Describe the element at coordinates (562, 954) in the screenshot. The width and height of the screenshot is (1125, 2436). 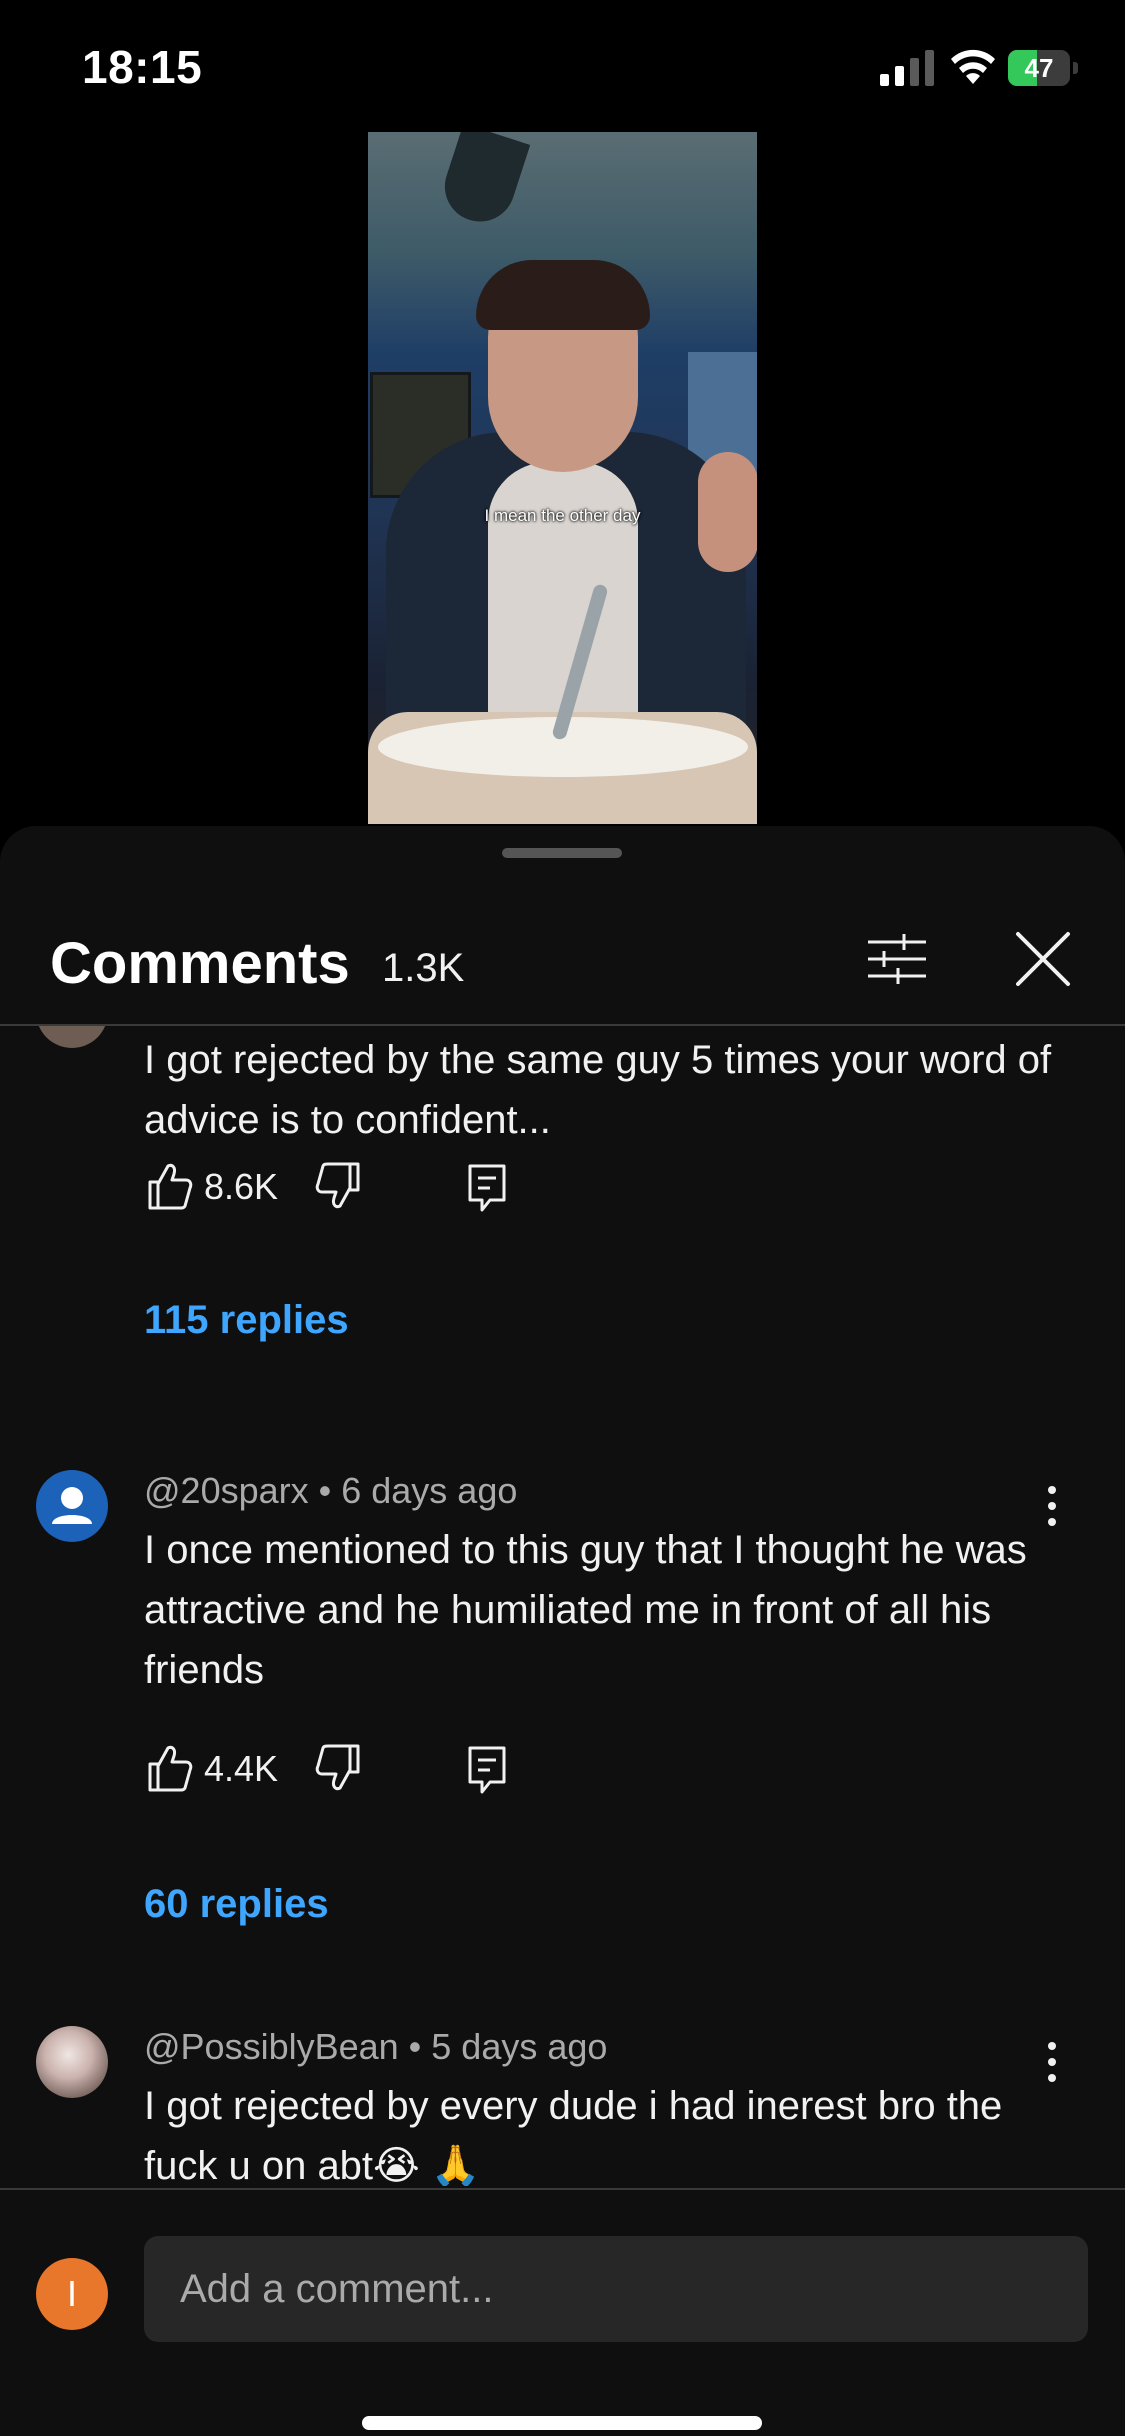
I see `sheet-header: Comments 1.3K` at that location.